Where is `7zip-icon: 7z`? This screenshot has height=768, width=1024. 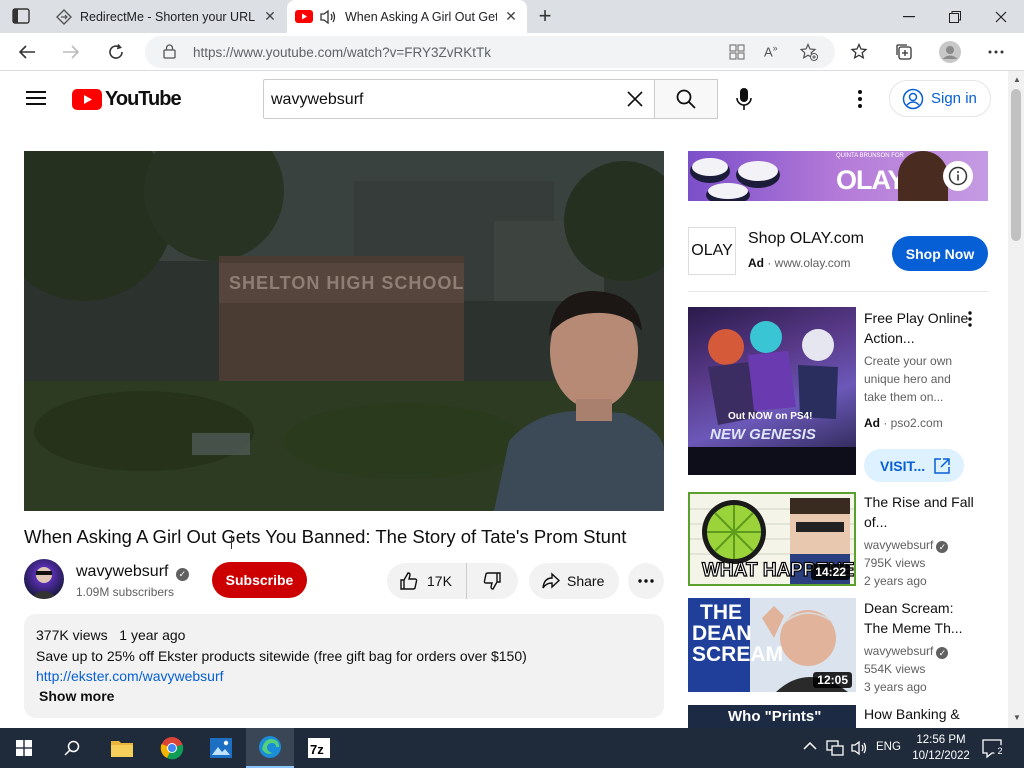
7zip-icon: 7z is located at coordinates (319, 748).